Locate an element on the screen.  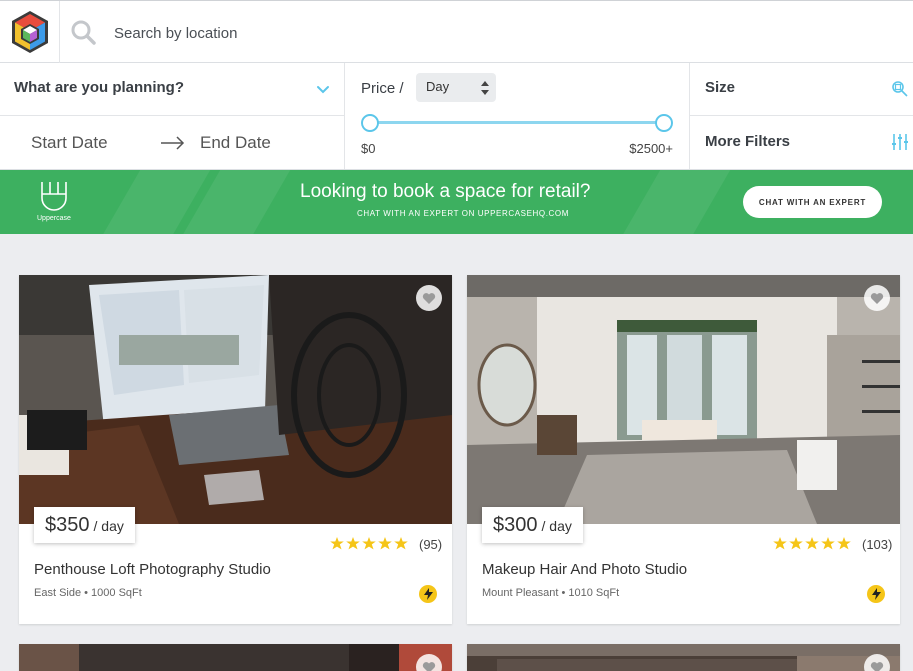
size-label: Size is located at coordinates (720, 87).